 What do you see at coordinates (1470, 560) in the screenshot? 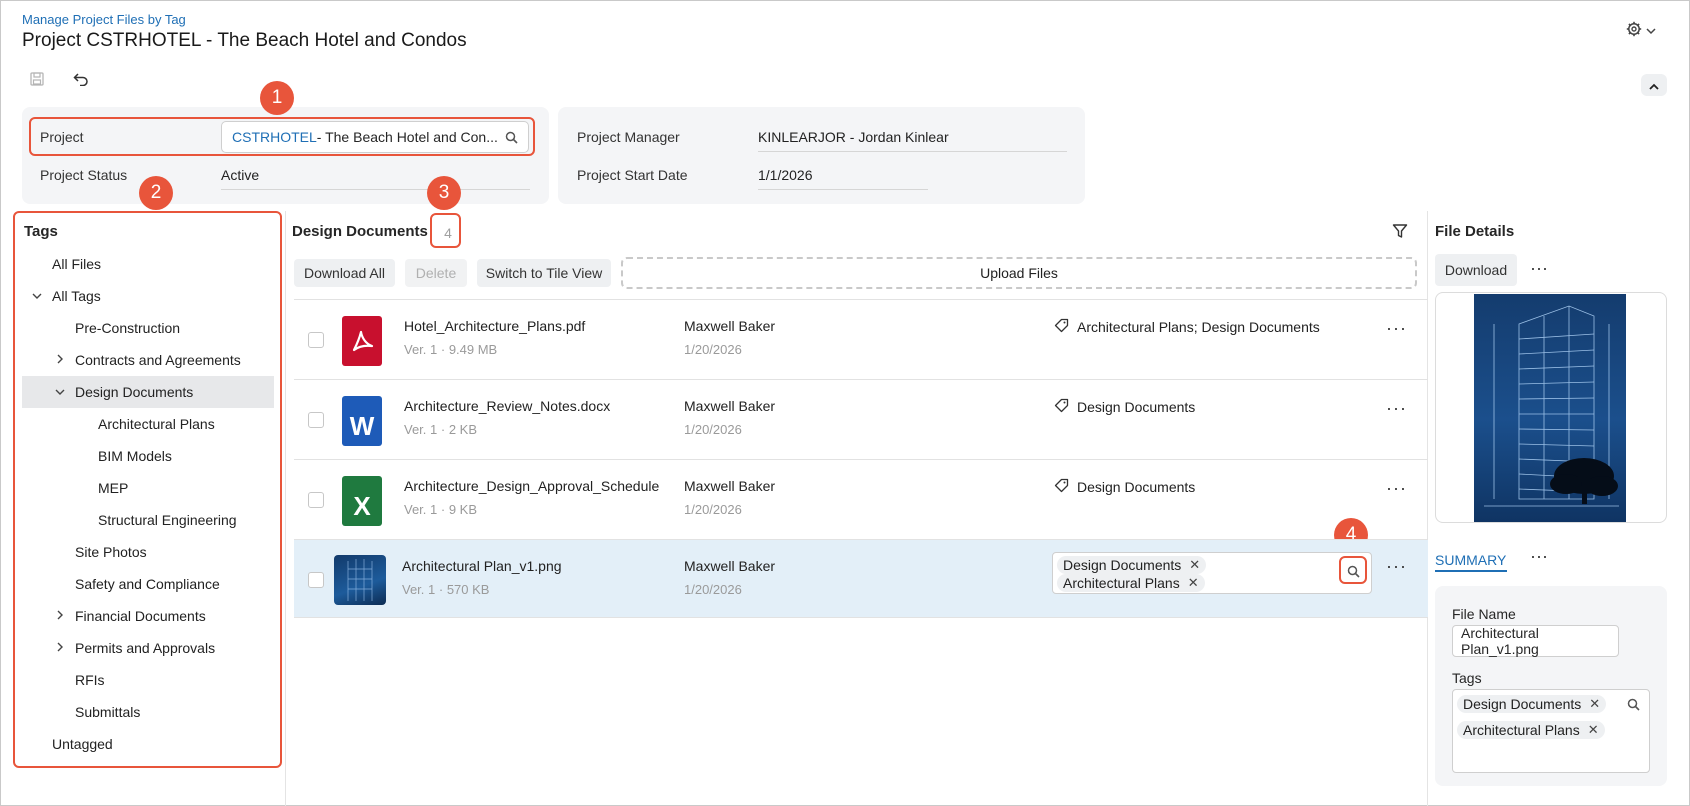
I see `tab-summary: SUMMARY` at bounding box center [1470, 560].